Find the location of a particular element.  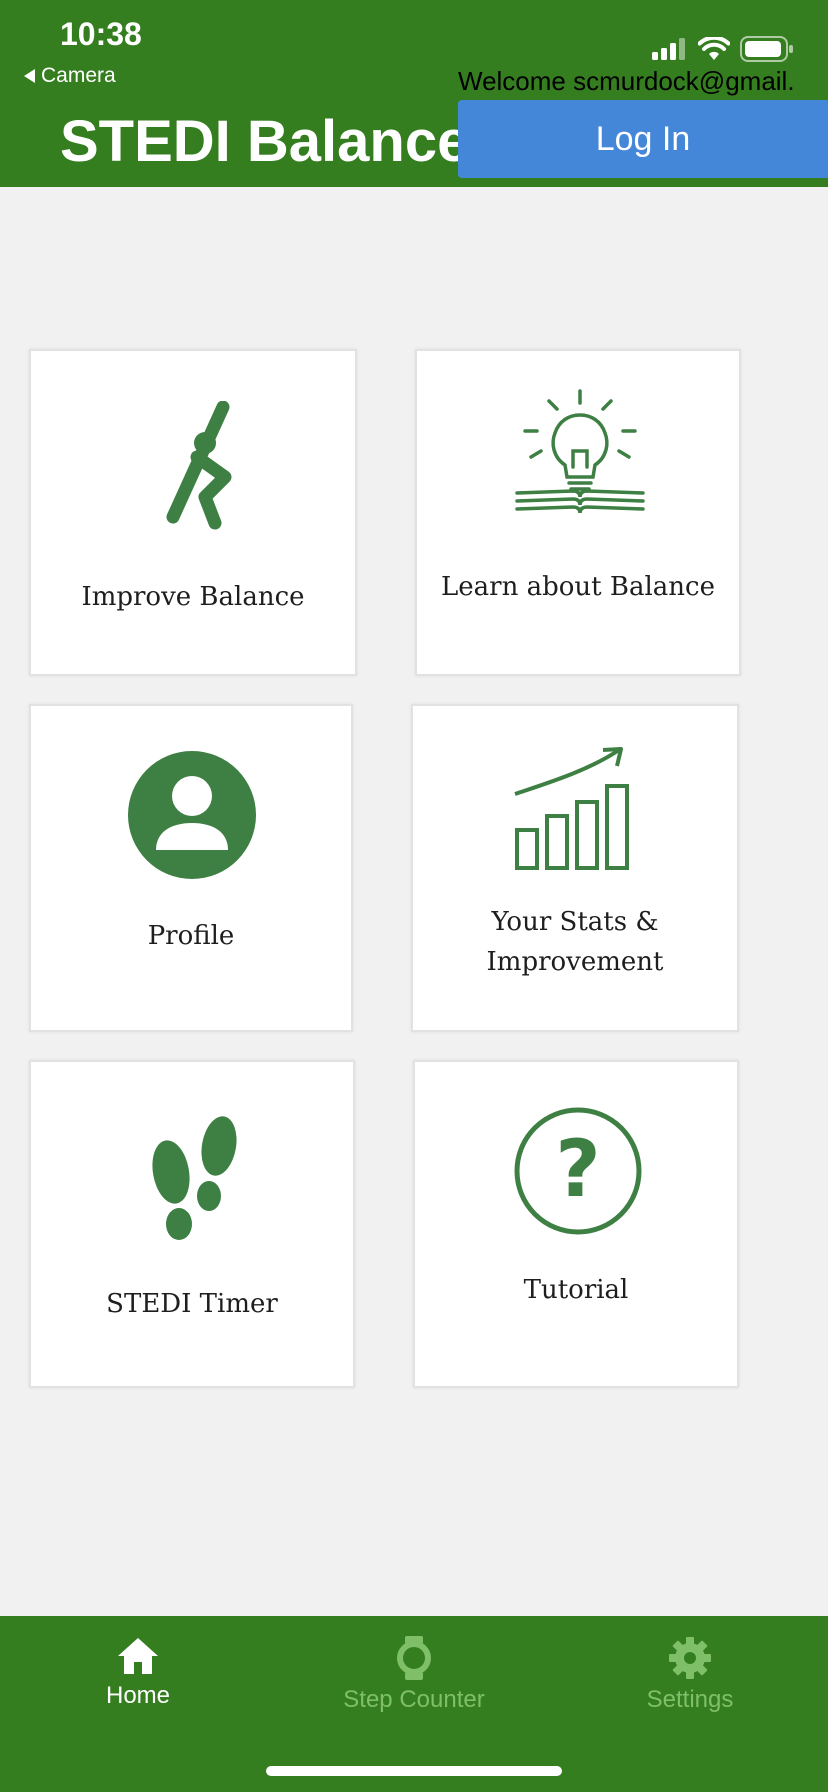

status-time: 10:38 is located at coordinates (101, 34).